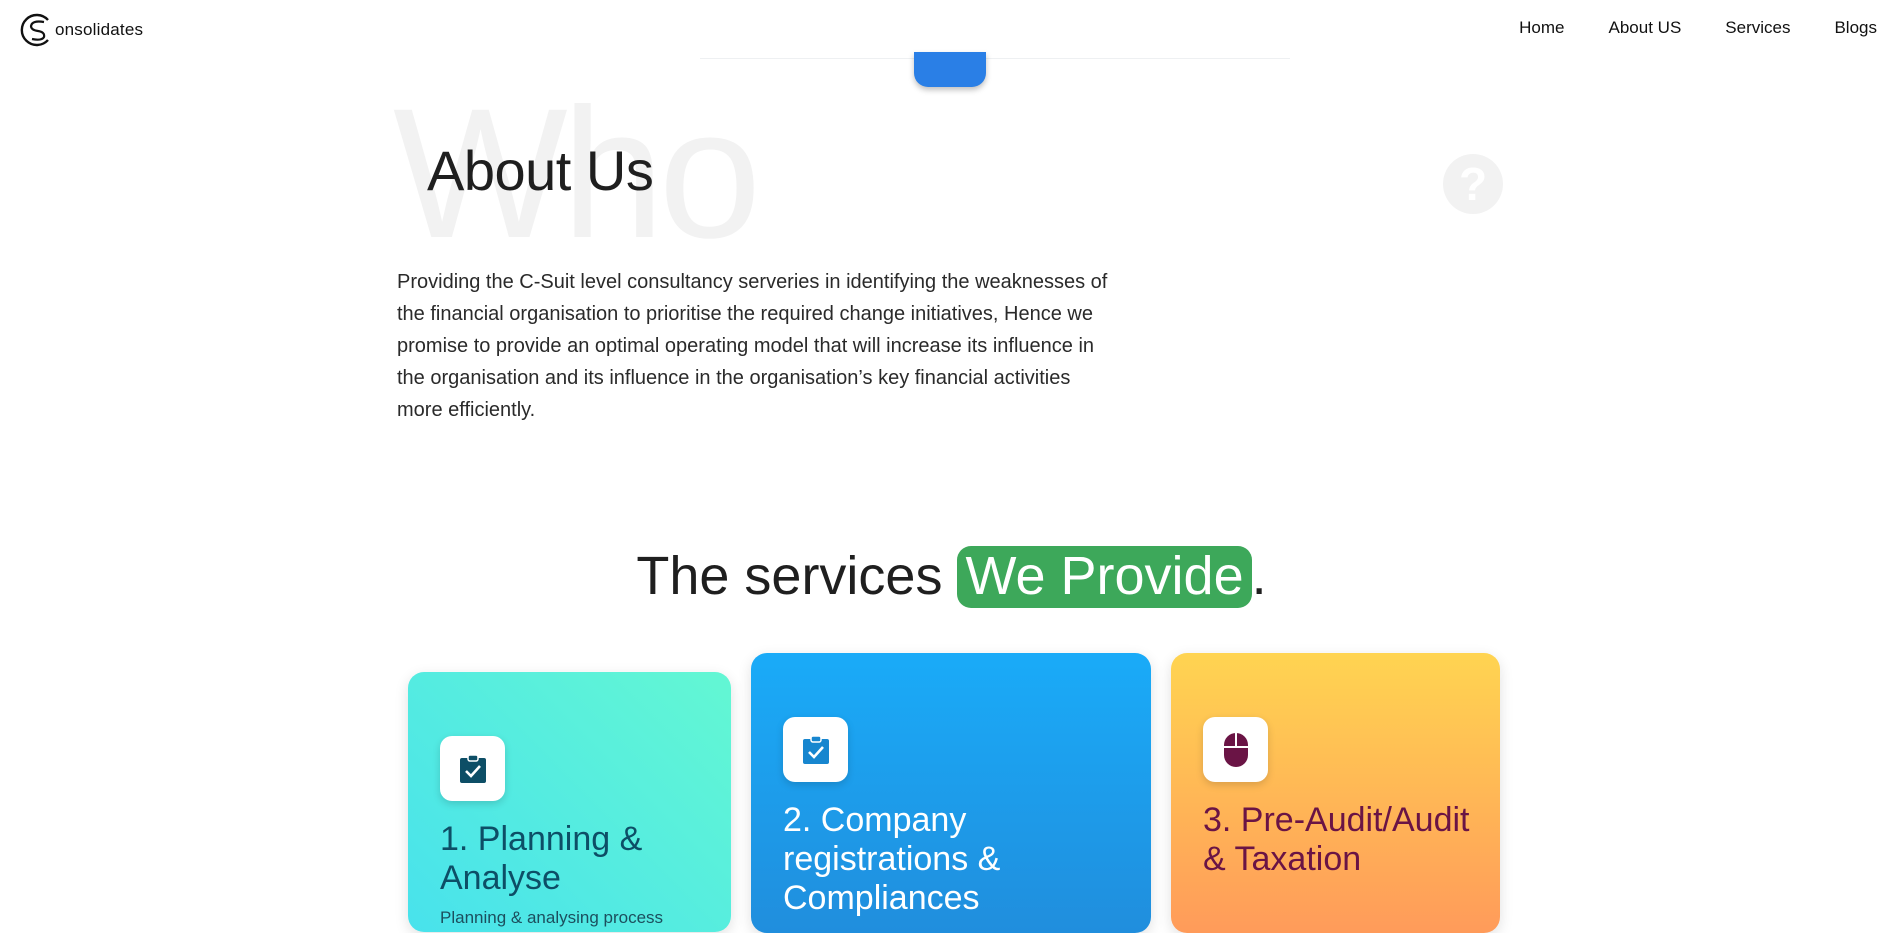  Describe the element at coordinates (892, 859) in the screenshot. I see `card-title: 2. Company registrations & Compliances` at that location.